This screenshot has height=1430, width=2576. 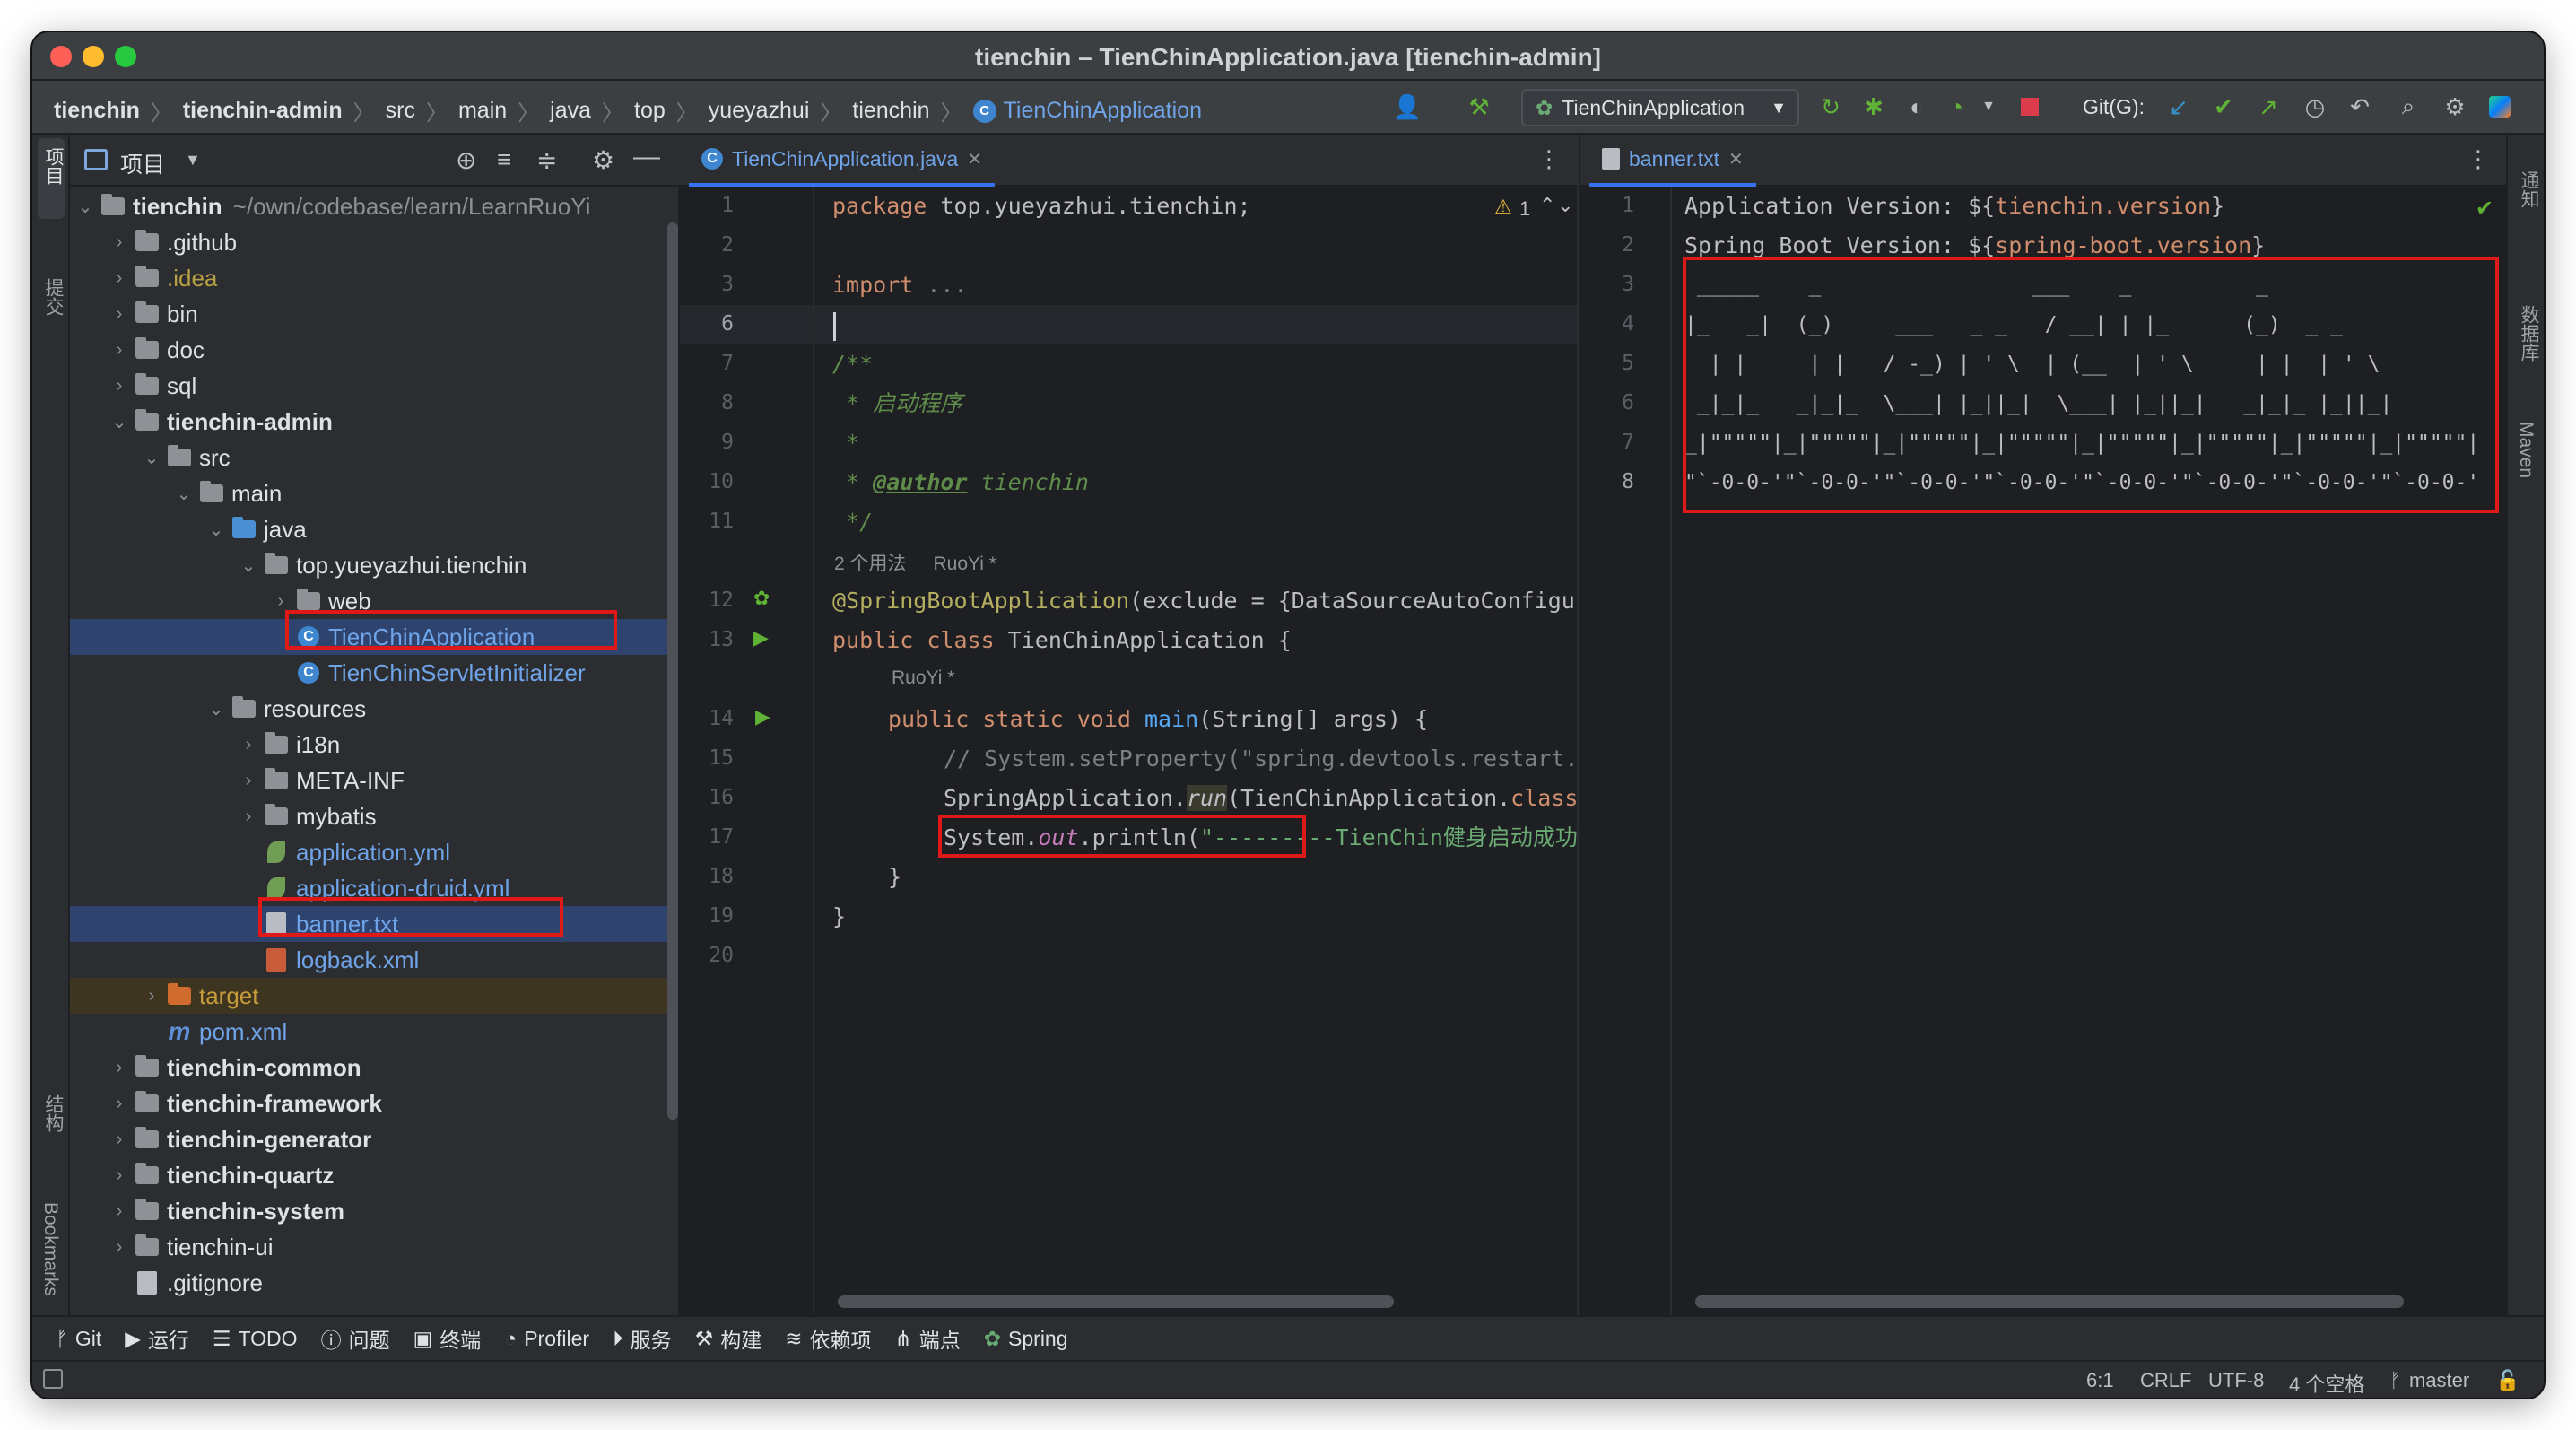 What do you see at coordinates (1503, 207) in the screenshot?
I see `warning-icon: ⚠` at bounding box center [1503, 207].